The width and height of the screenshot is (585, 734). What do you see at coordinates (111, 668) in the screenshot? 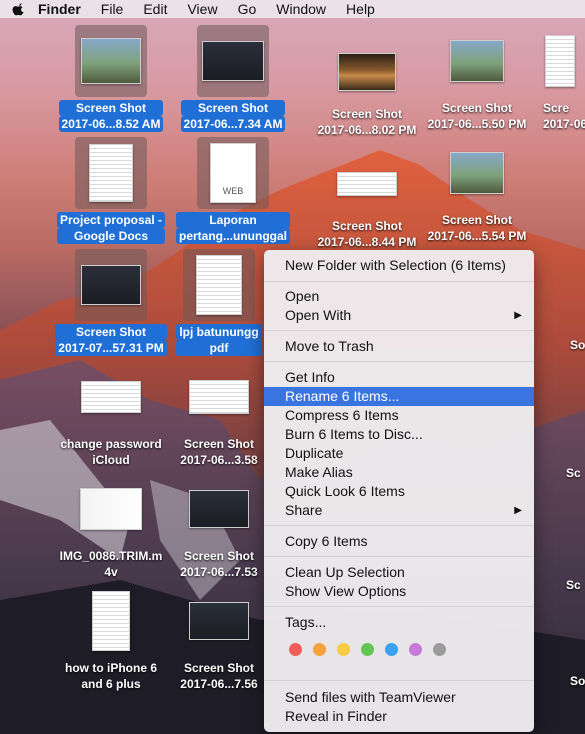
I see `icon-label-line1: how to iPhone 6` at bounding box center [111, 668].